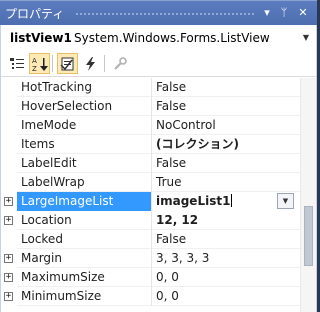 This screenshot has height=312, width=320. What do you see at coordinates (284, 13) in the screenshot?
I see `auto-hide-pin-button: ᛘ` at bounding box center [284, 13].